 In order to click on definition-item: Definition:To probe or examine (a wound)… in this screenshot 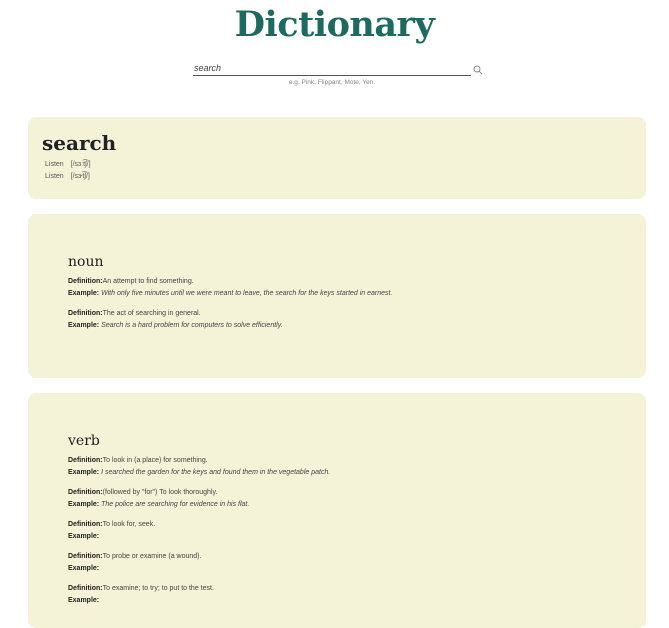, I will do `click(357, 563)`.